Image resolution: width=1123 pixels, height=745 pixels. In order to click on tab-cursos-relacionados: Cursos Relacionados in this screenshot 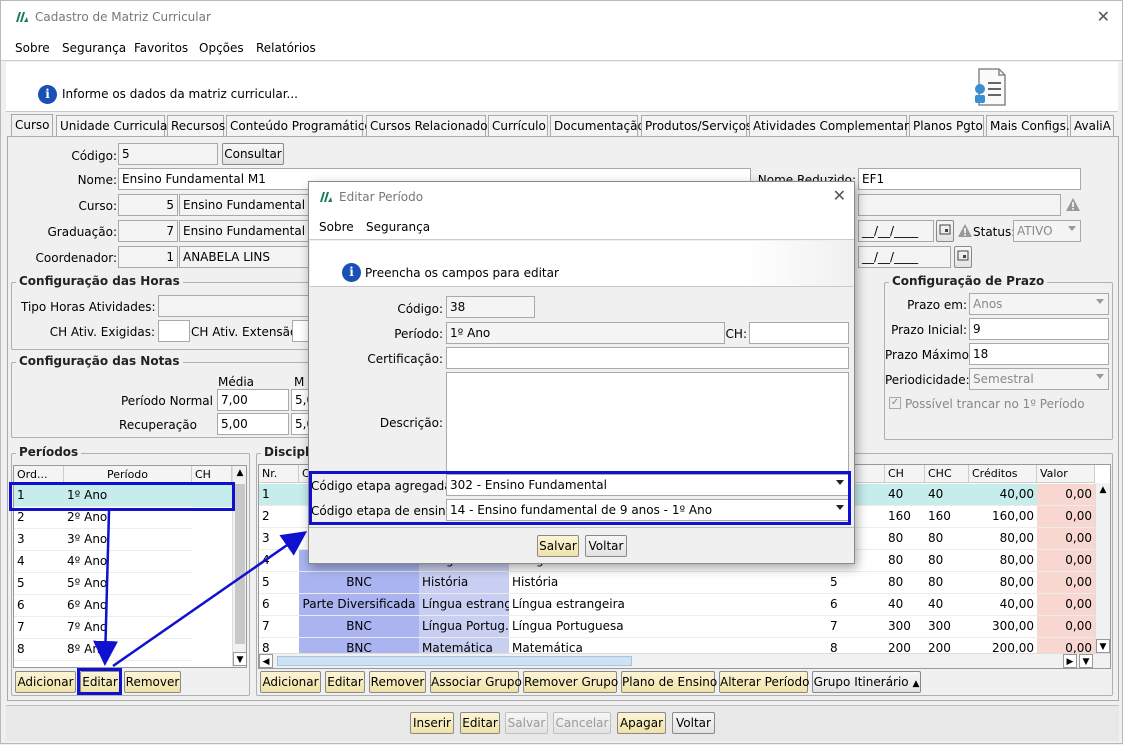, I will do `click(430, 126)`.